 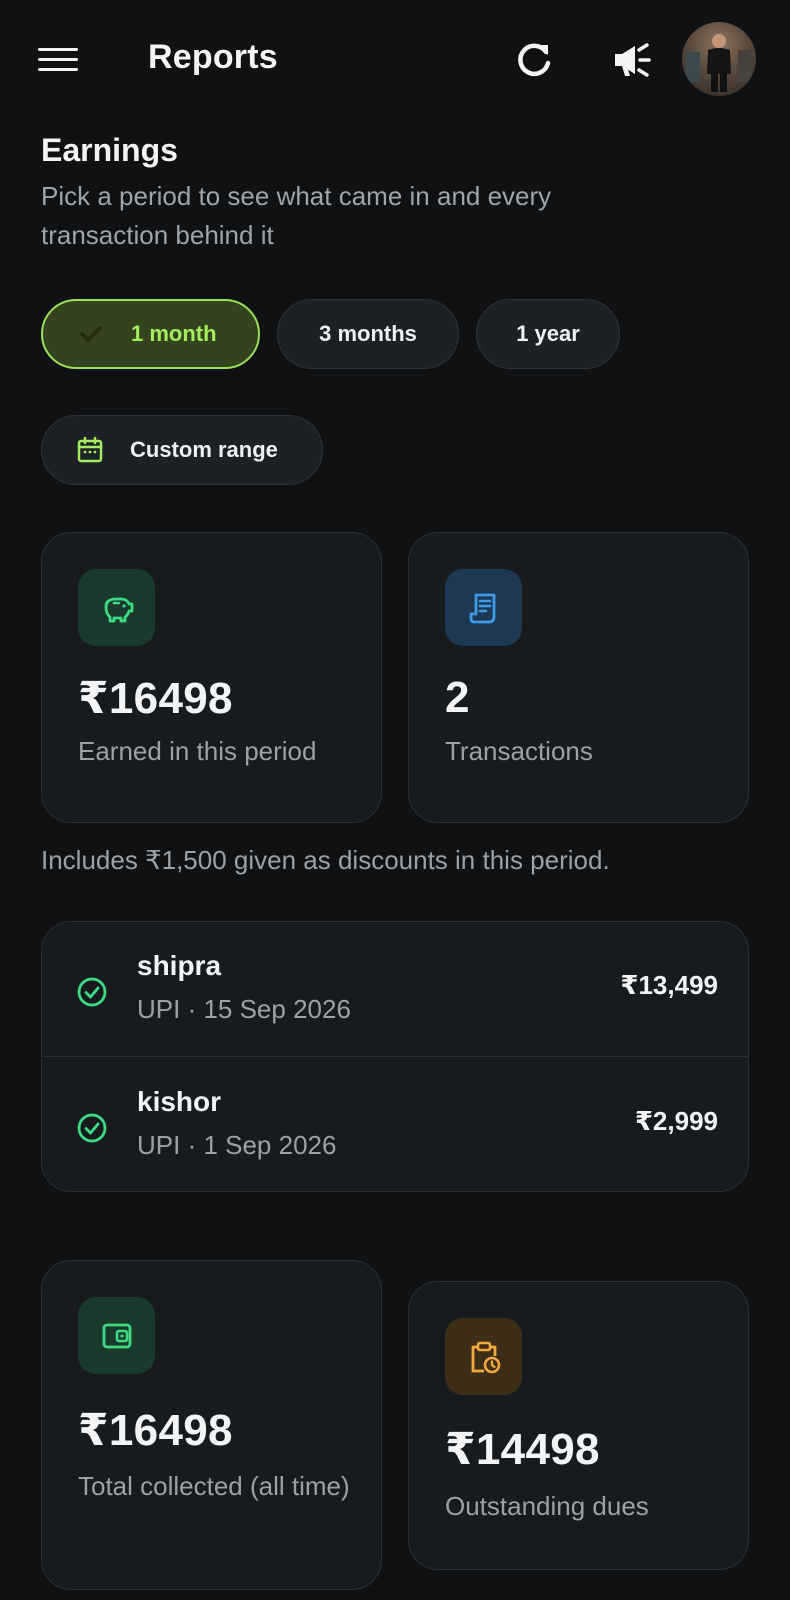 What do you see at coordinates (547, 1506) in the screenshot?
I see `outstanding-dues-label: Outstanding dues` at bounding box center [547, 1506].